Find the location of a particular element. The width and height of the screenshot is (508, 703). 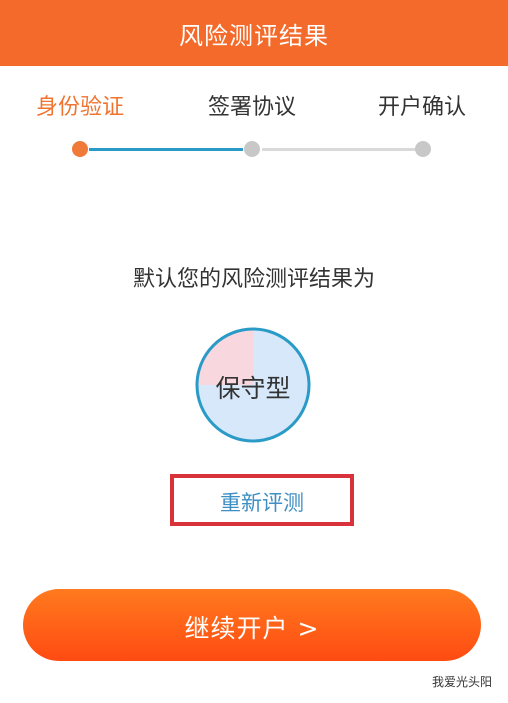

redo-assessment-link: 重新评测 is located at coordinates (262, 502).